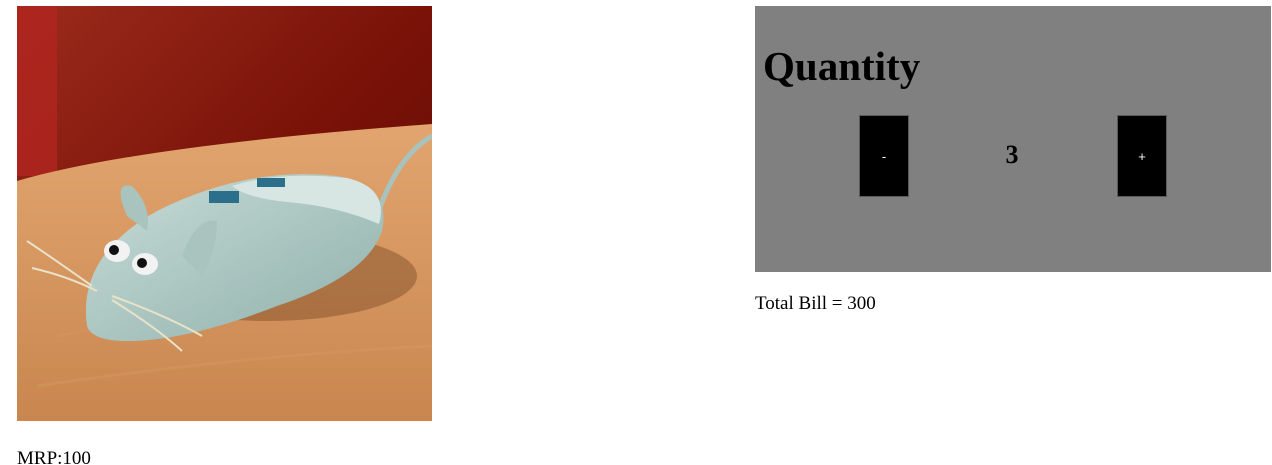 The width and height of the screenshot is (1272, 465). I want to click on increment-button: +, so click(1142, 156).